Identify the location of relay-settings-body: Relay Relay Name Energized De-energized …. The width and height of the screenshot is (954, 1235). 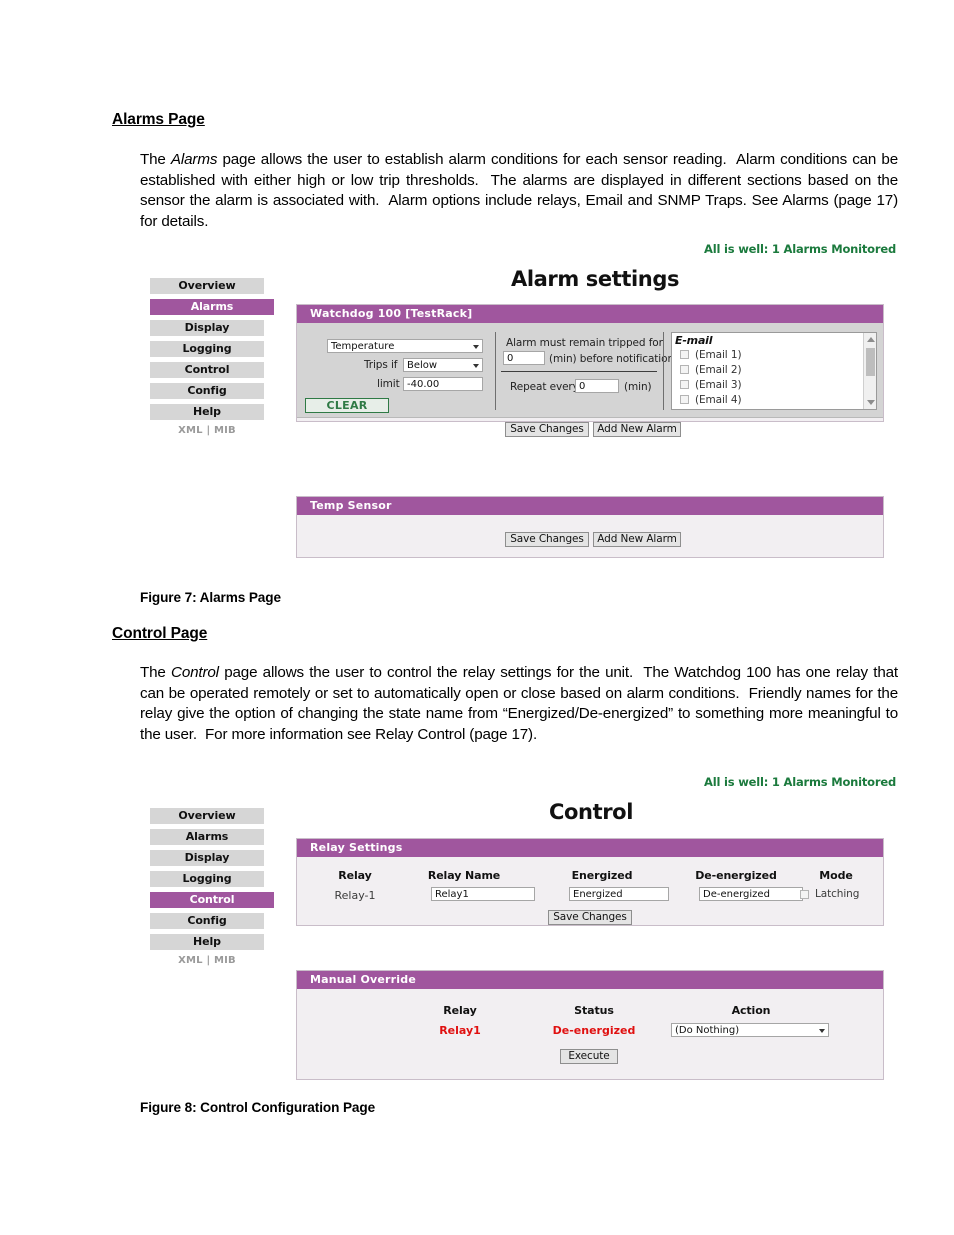
(590, 891).